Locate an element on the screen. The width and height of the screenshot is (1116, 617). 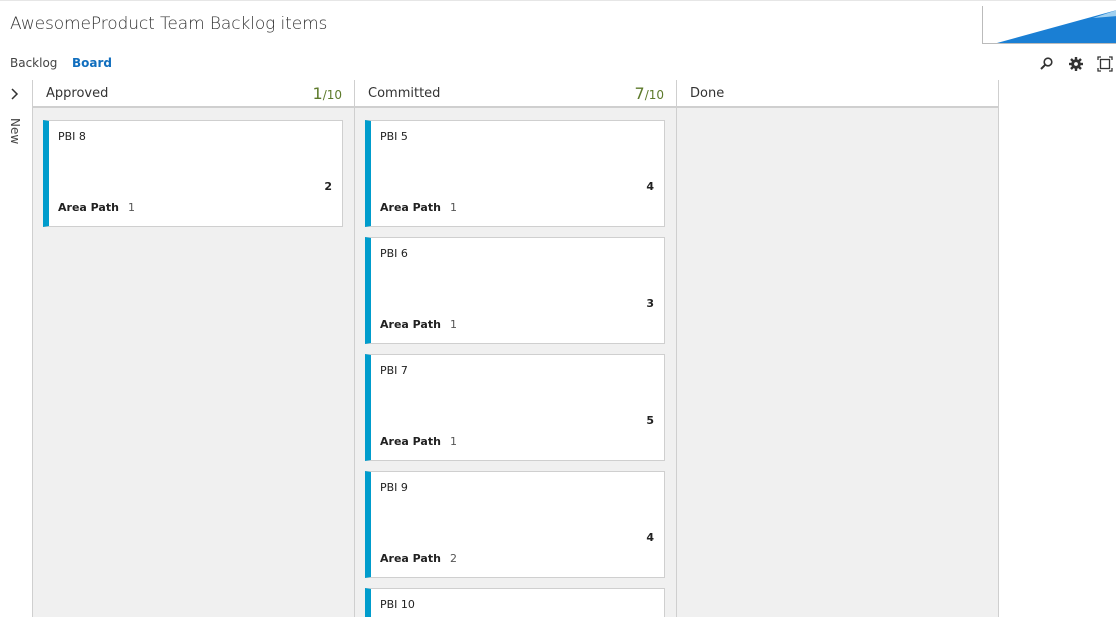
page-title: AwesomeProduct Team Backlog items is located at coordinates (169, 24).